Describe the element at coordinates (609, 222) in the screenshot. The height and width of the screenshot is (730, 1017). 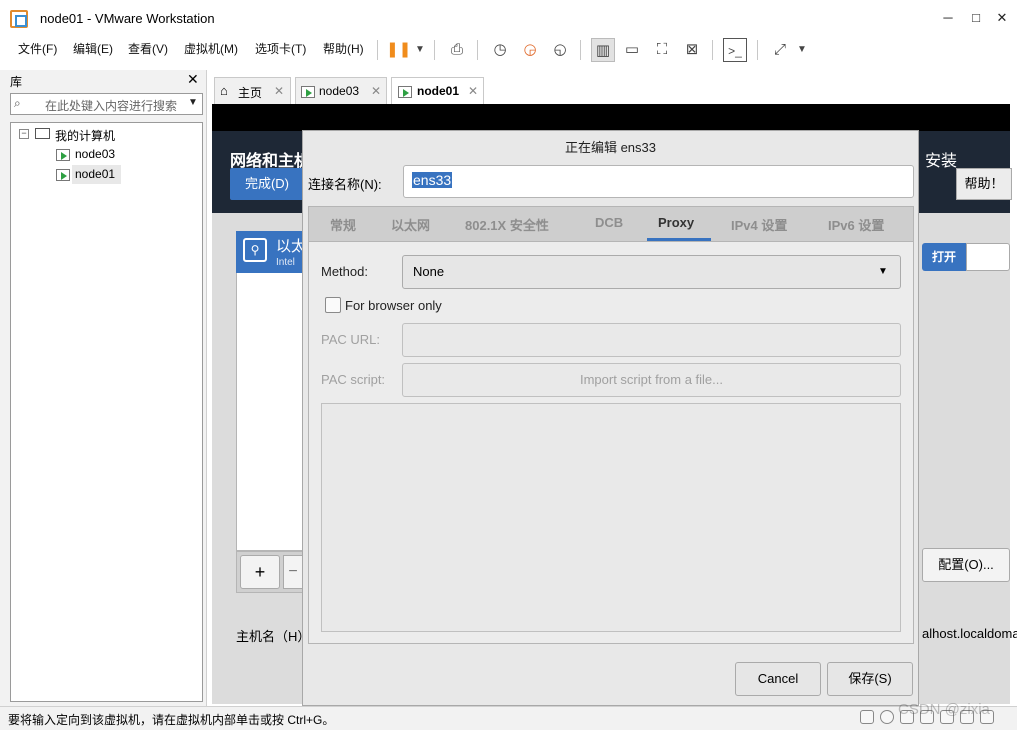
I see `tab-dcb: DCB` at that location.